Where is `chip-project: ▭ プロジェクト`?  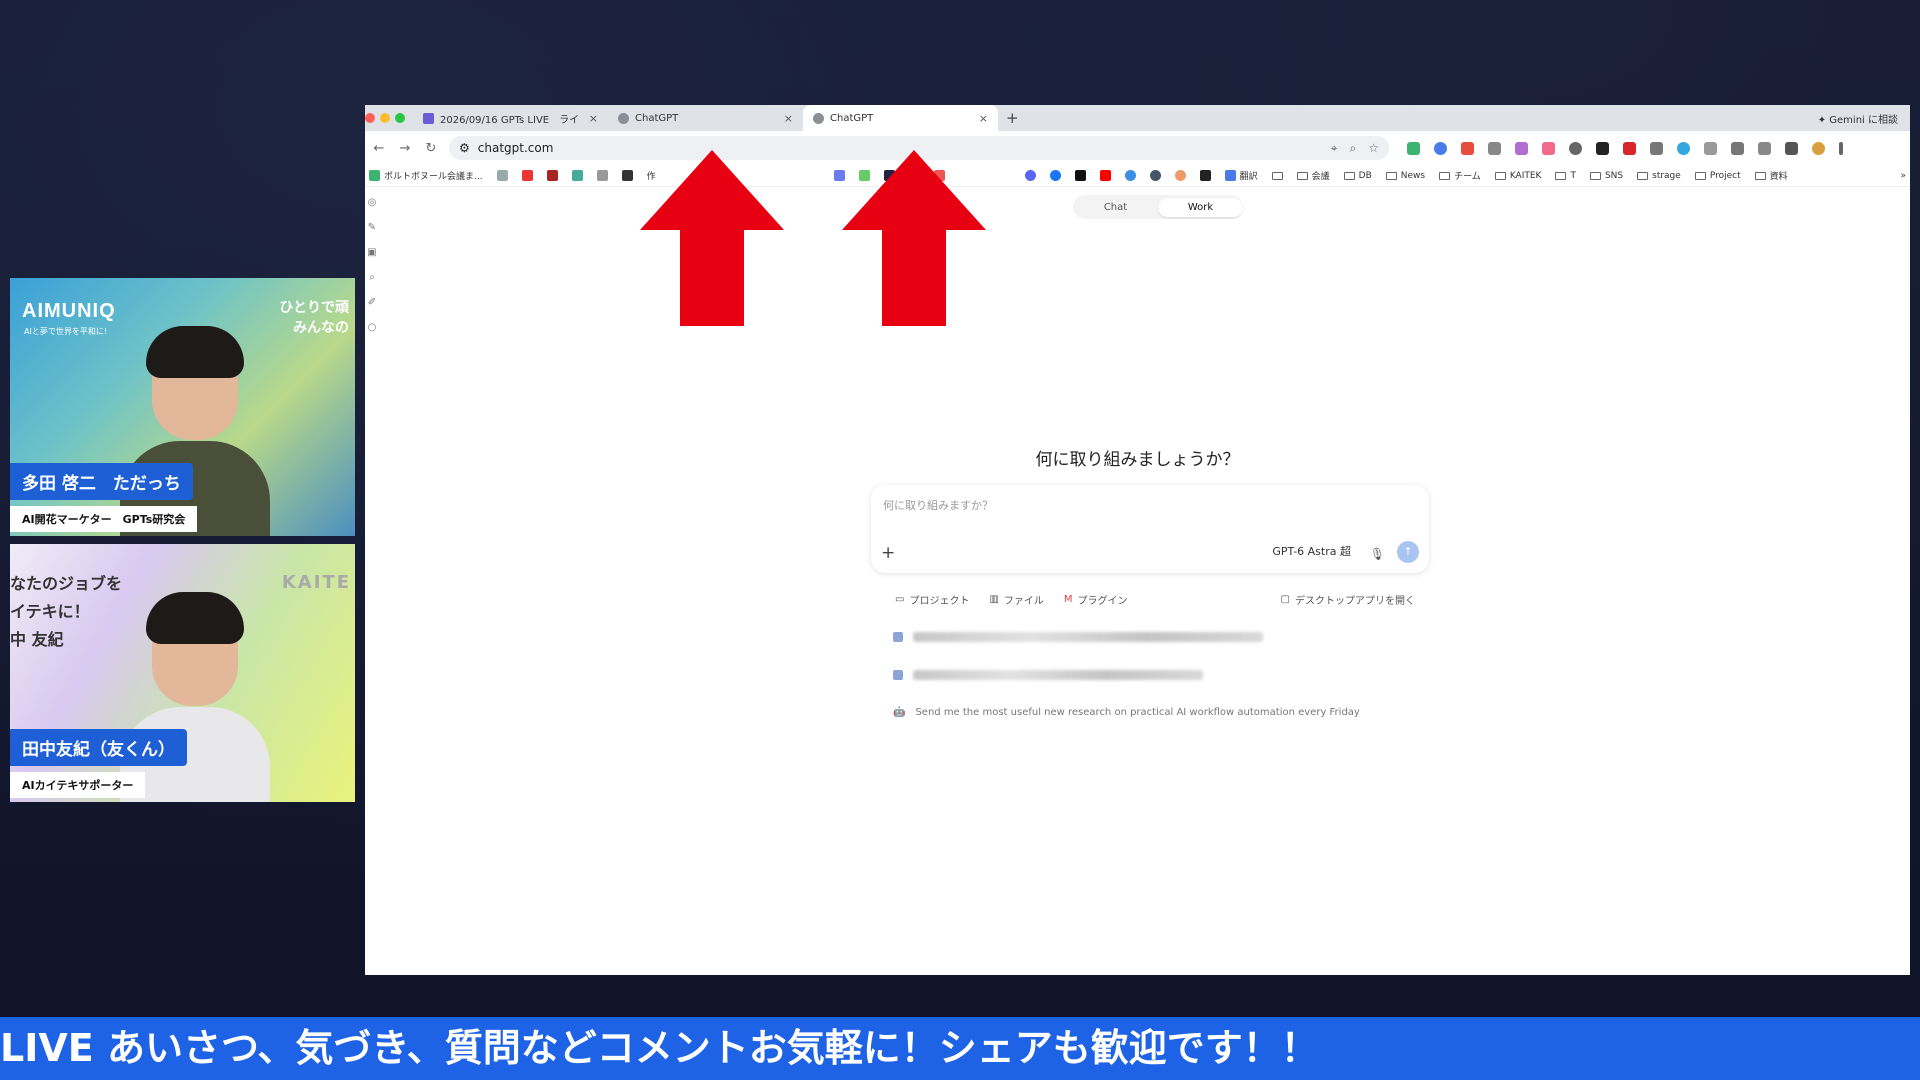
chip-project: ▭ プロジェクト is located at coordinates (932, 599).